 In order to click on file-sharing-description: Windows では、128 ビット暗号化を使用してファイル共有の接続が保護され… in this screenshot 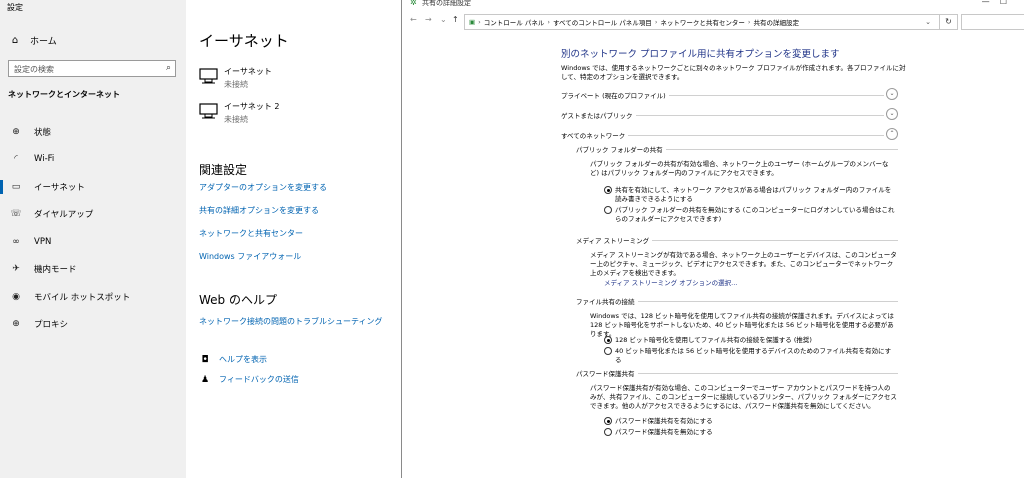, I will do `click(742, 325)`.